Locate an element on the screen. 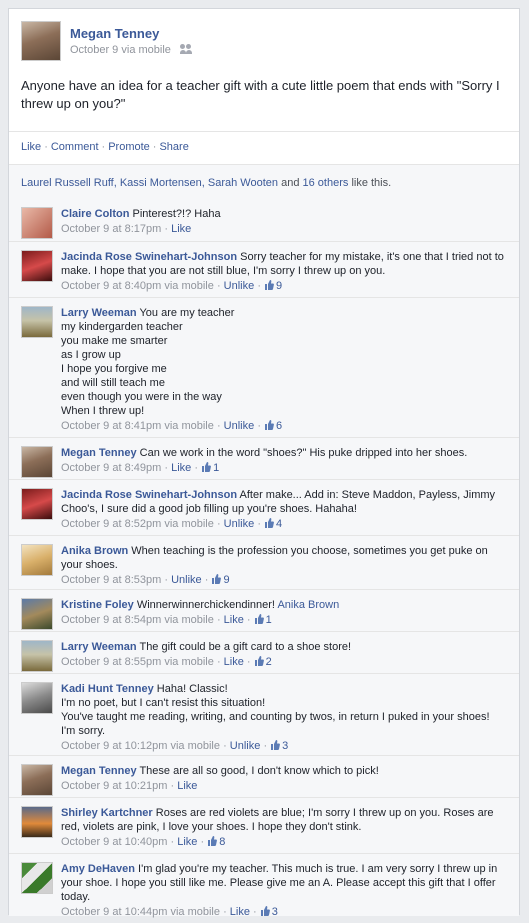 Image resolution: width=529 pixels, height=923 pixels. comment-time: October 9 at 8:40pm is located at coordinates (111, 286).